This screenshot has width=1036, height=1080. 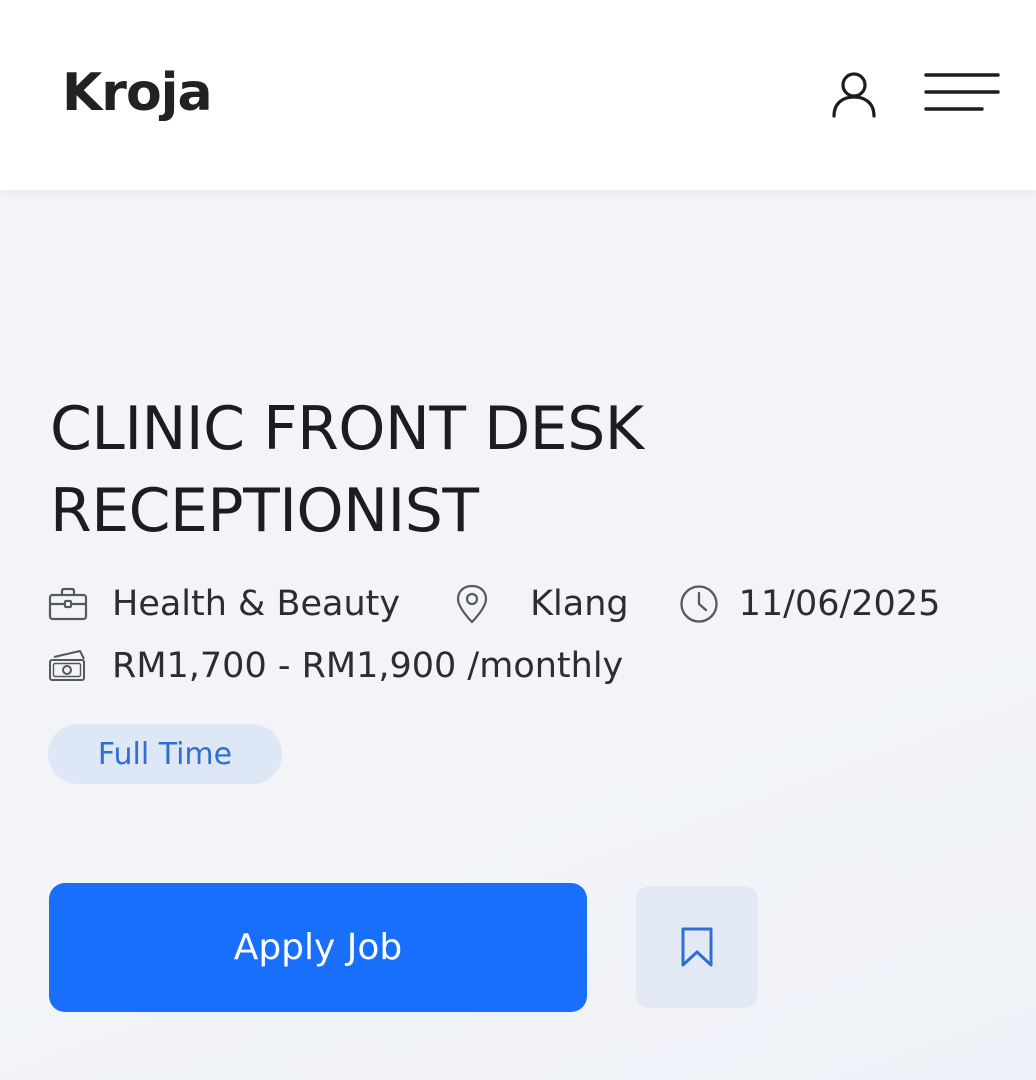 What do you see at coordinates (68, 666) in the screenshot?
I see `money-icon` at bounding box center [68, 666].